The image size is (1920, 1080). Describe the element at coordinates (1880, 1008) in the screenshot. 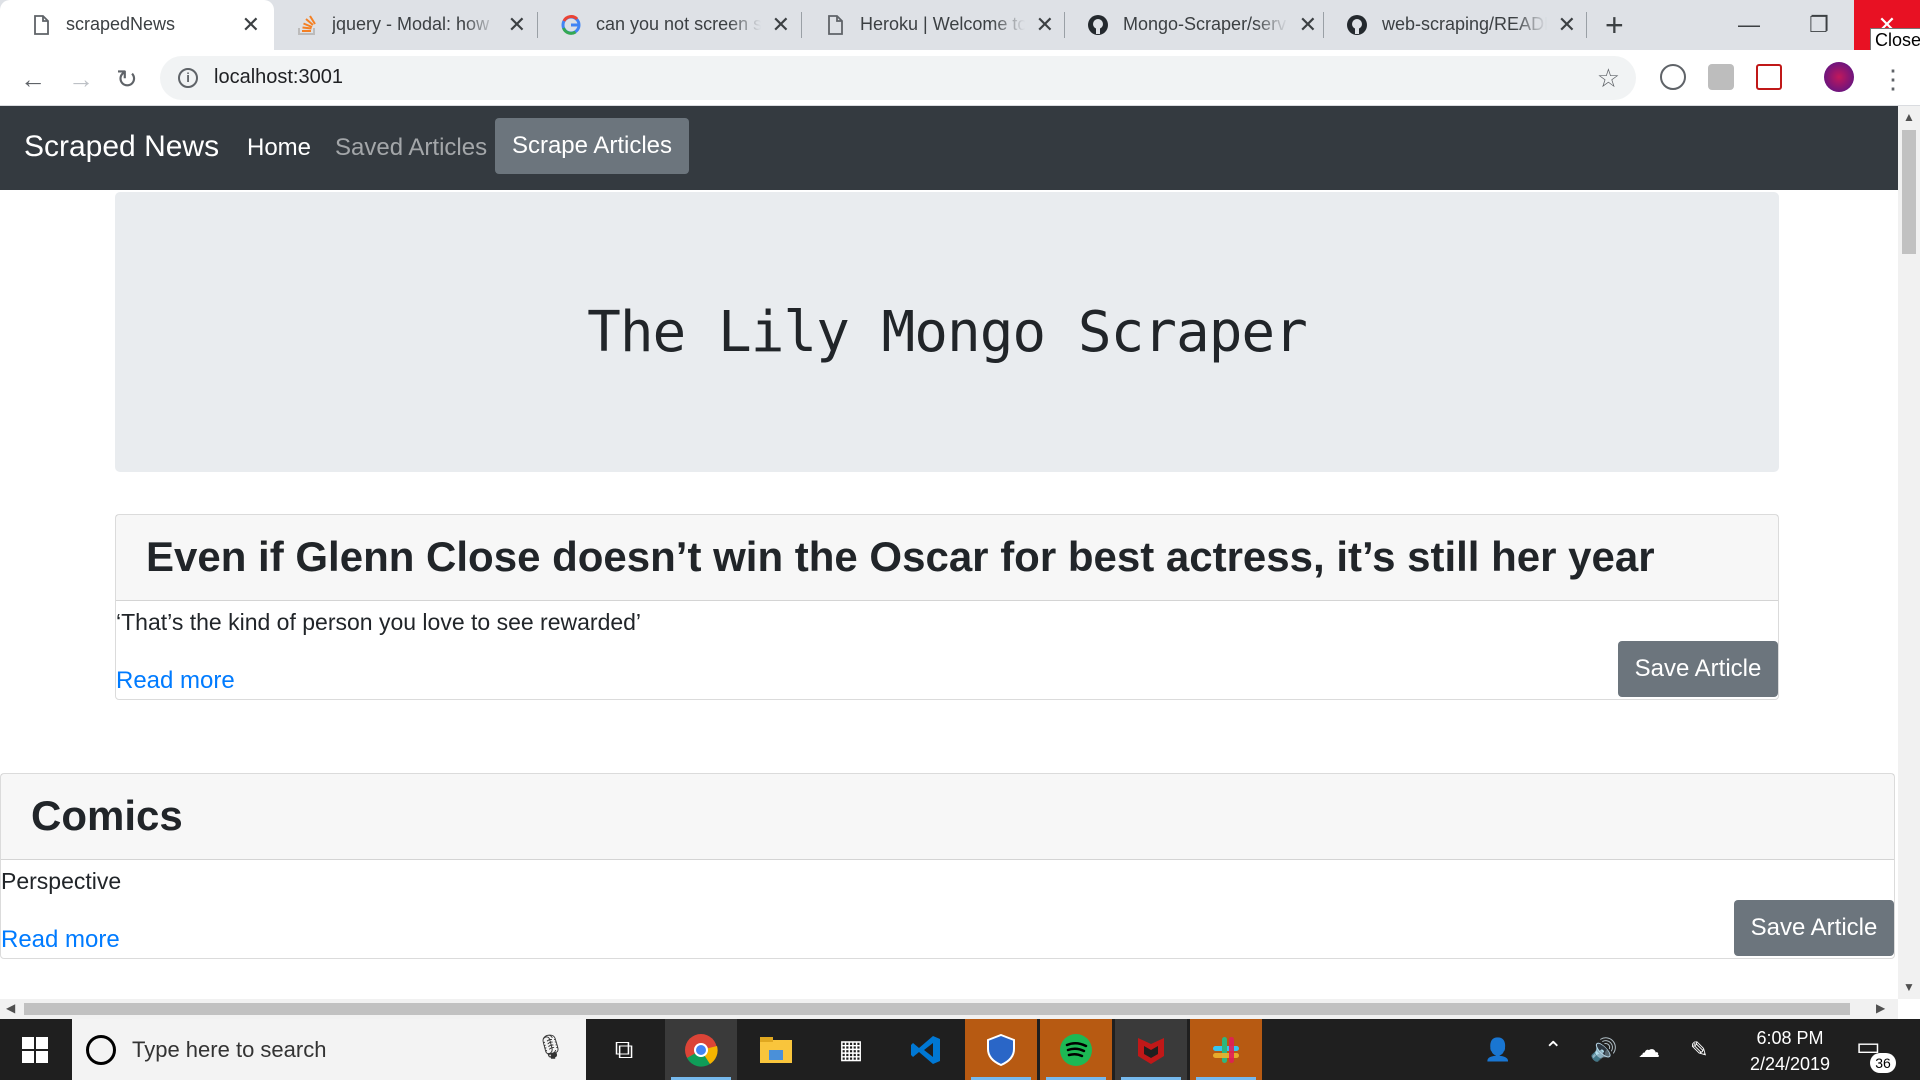

I see `scroll-right-arrow-icon: ▶` at that location.